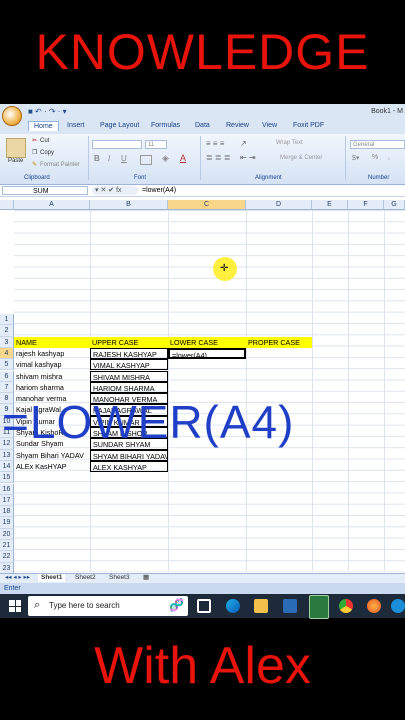  I want to click on comma-button: ,, so click(389, 157).